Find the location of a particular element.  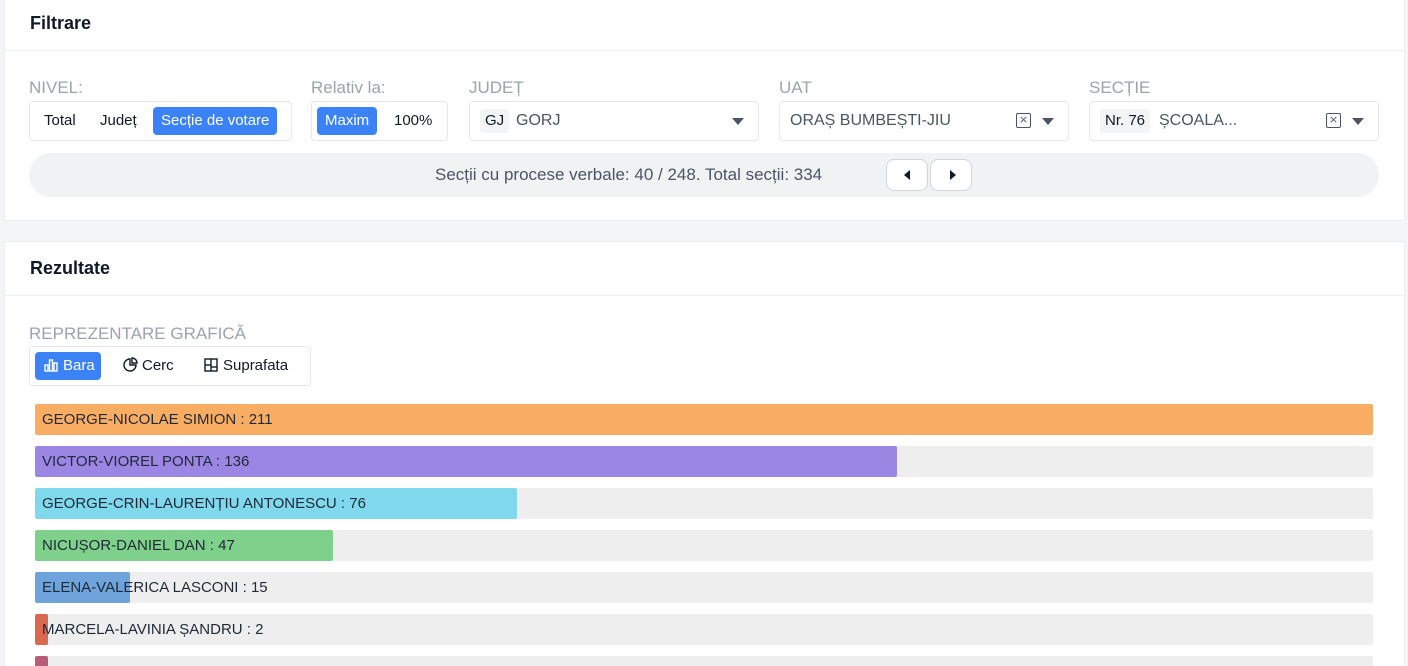

nivel-option-judet: Județ is located at coordinates (118, 121).